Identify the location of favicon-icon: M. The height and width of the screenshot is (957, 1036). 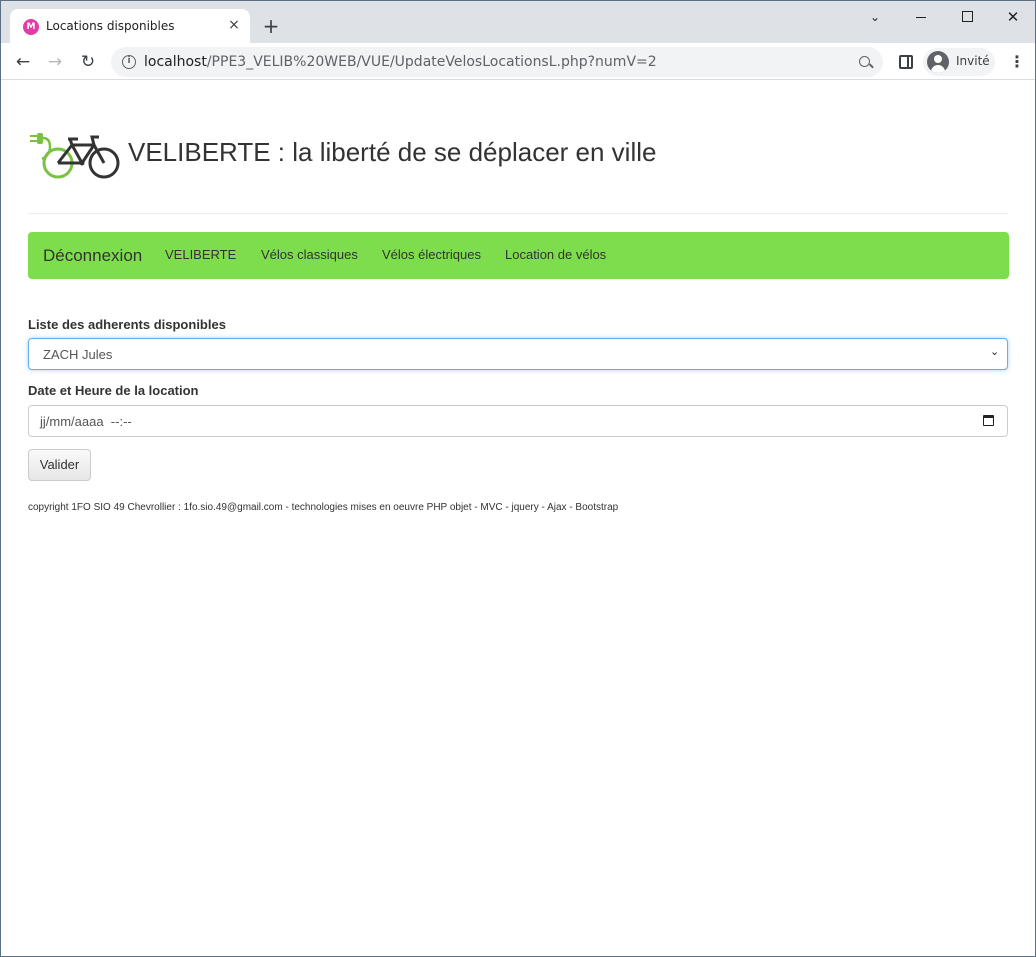
(31, 27).